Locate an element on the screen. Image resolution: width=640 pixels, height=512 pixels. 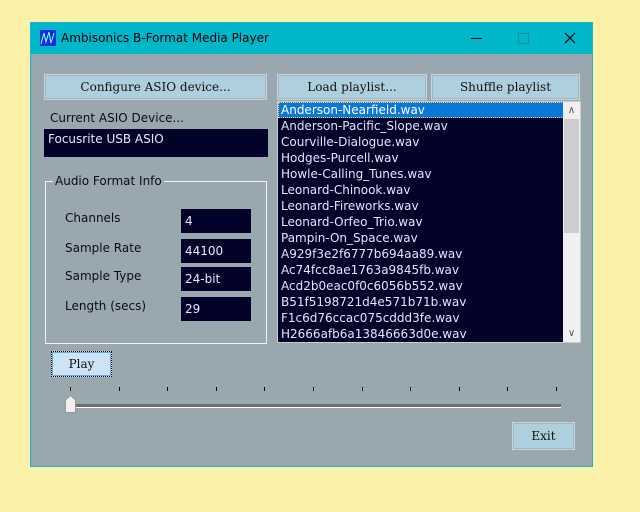
playlist-item: Anderson-Nearfield.wav is located at coordinates (429, 110).